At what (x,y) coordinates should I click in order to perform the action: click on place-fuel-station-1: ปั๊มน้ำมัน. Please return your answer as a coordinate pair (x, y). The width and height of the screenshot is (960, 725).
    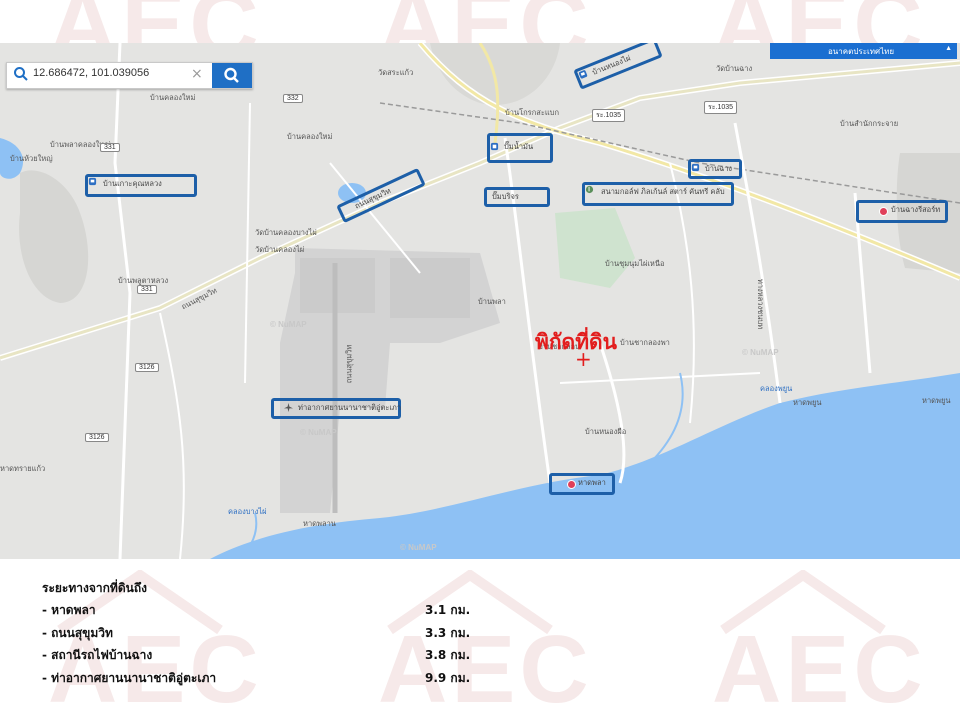
    Looking at the image, I should click on (520, 148).